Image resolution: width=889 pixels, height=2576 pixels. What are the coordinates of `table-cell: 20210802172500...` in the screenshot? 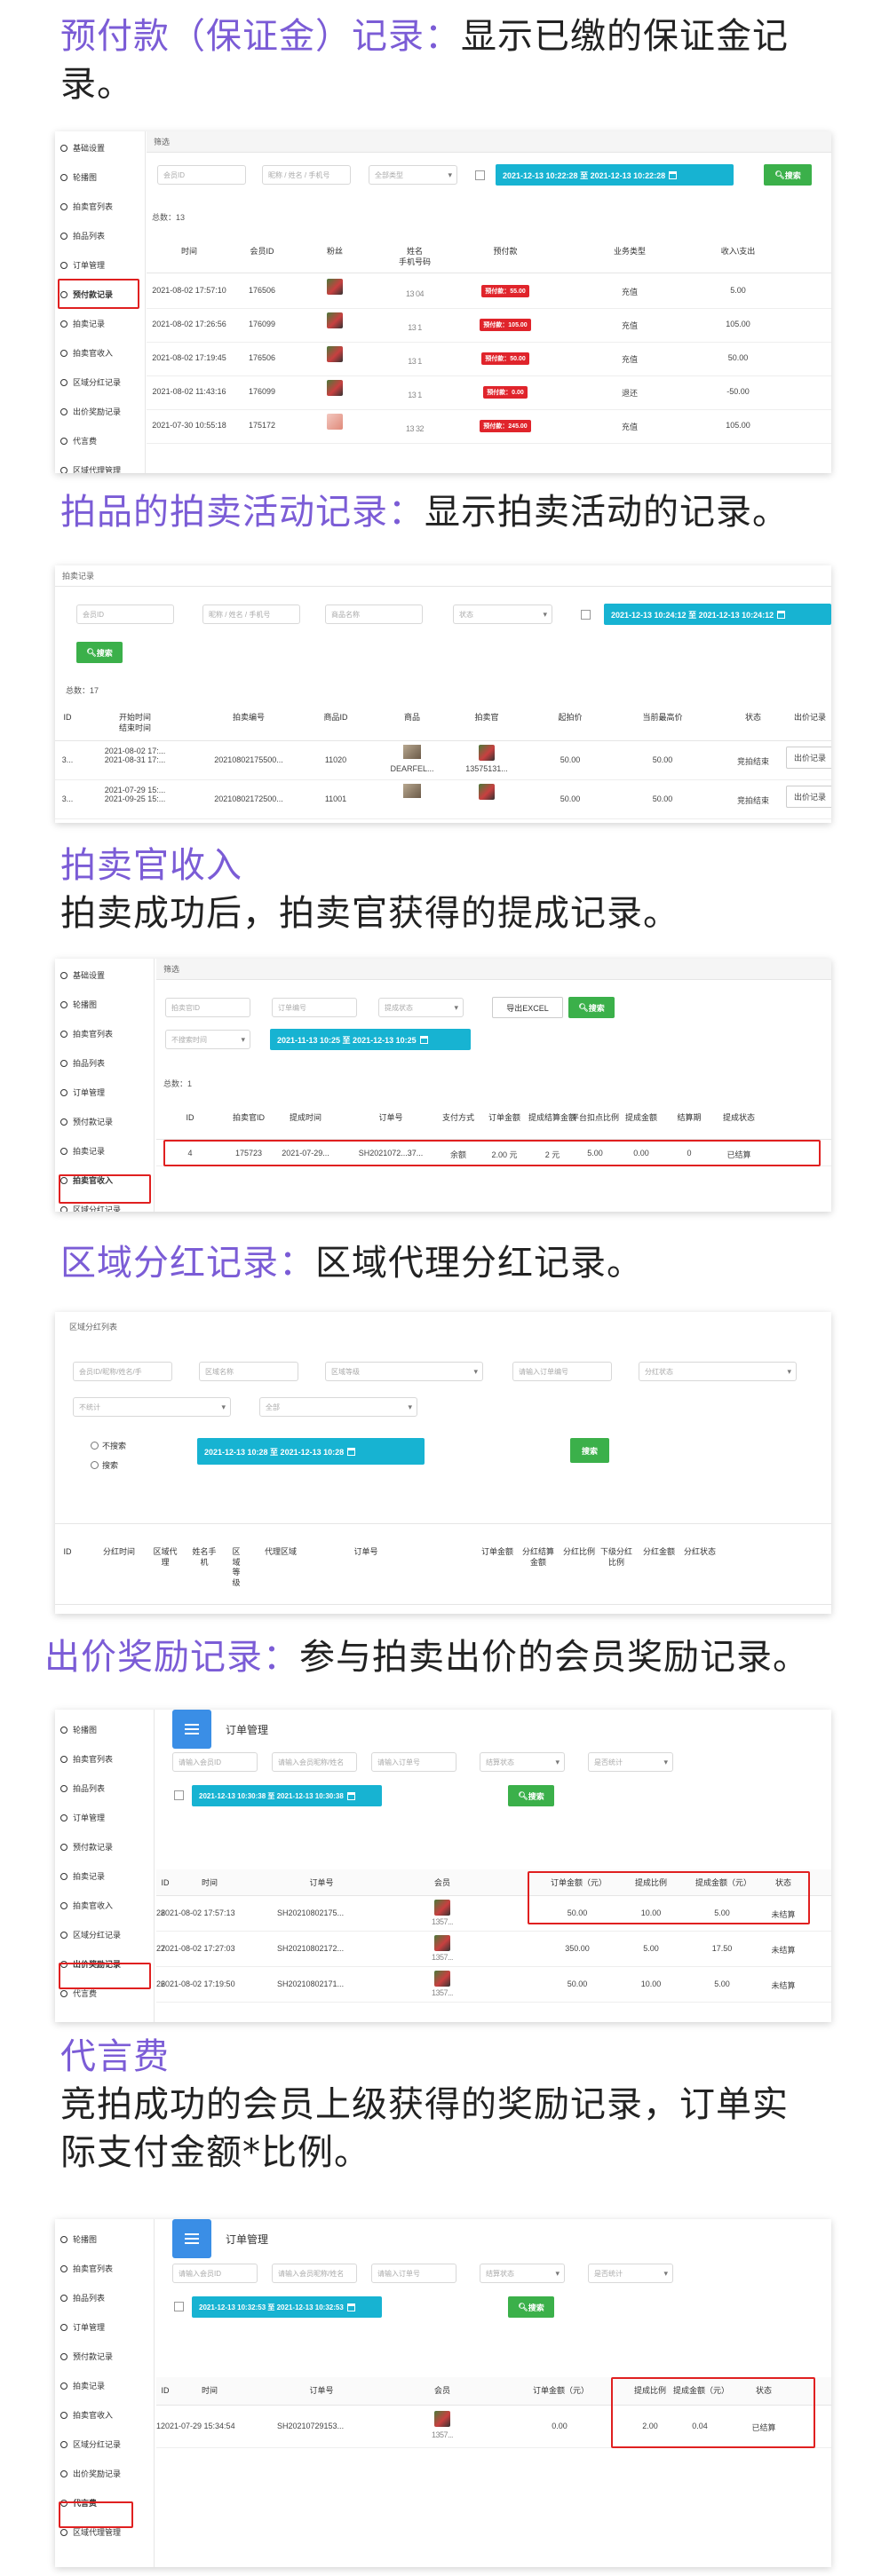 It's located at (248, 798).